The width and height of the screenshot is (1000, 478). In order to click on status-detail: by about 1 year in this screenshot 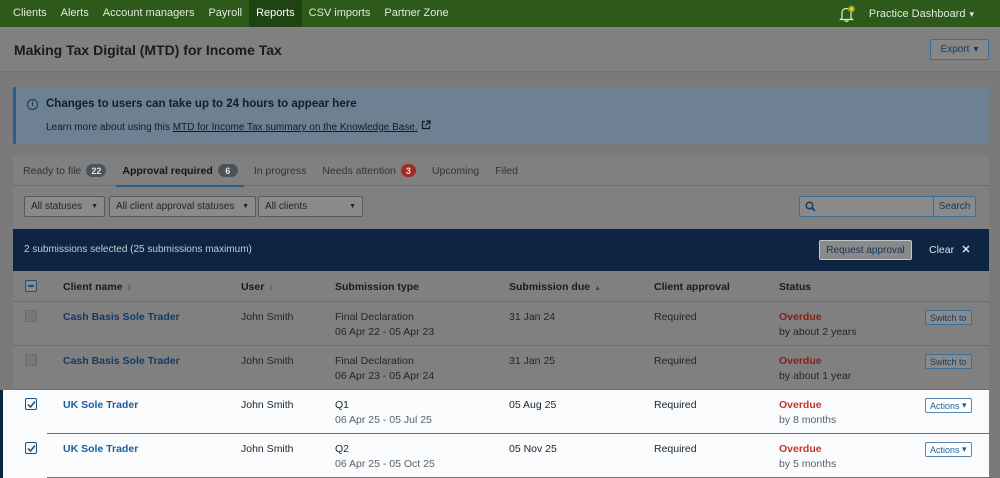, I will do `click(815, 376)`.